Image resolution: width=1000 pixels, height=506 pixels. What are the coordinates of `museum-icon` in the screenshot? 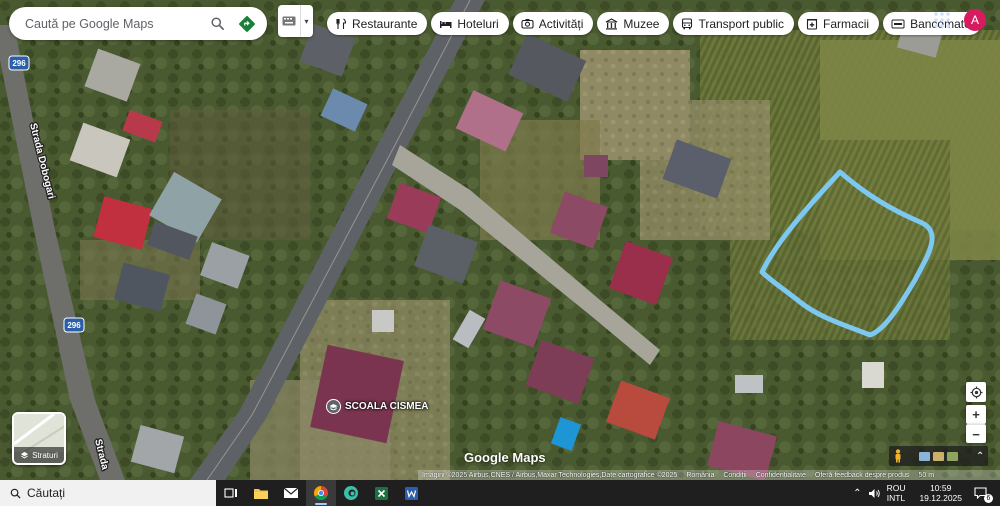 It's located at (612, 23).